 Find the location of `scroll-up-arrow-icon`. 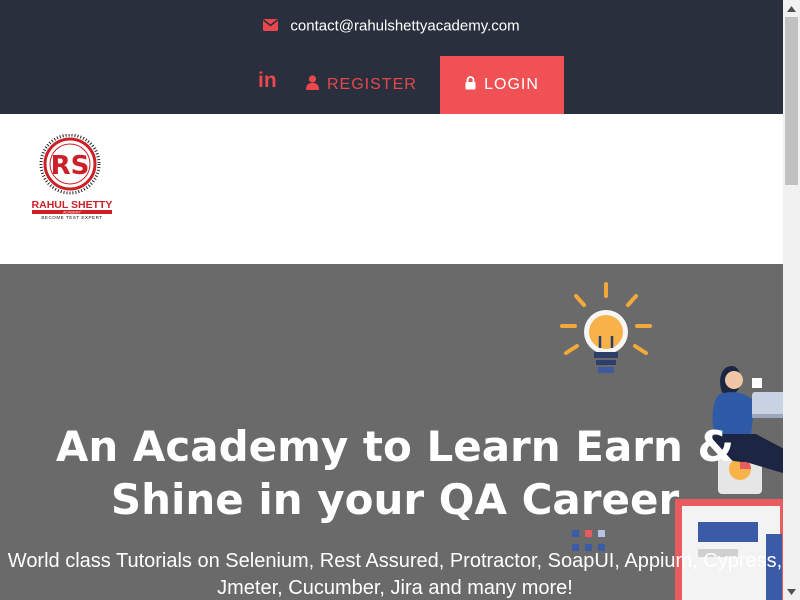

scroll-up-arrow-icon is located at coordinates (791, 8).